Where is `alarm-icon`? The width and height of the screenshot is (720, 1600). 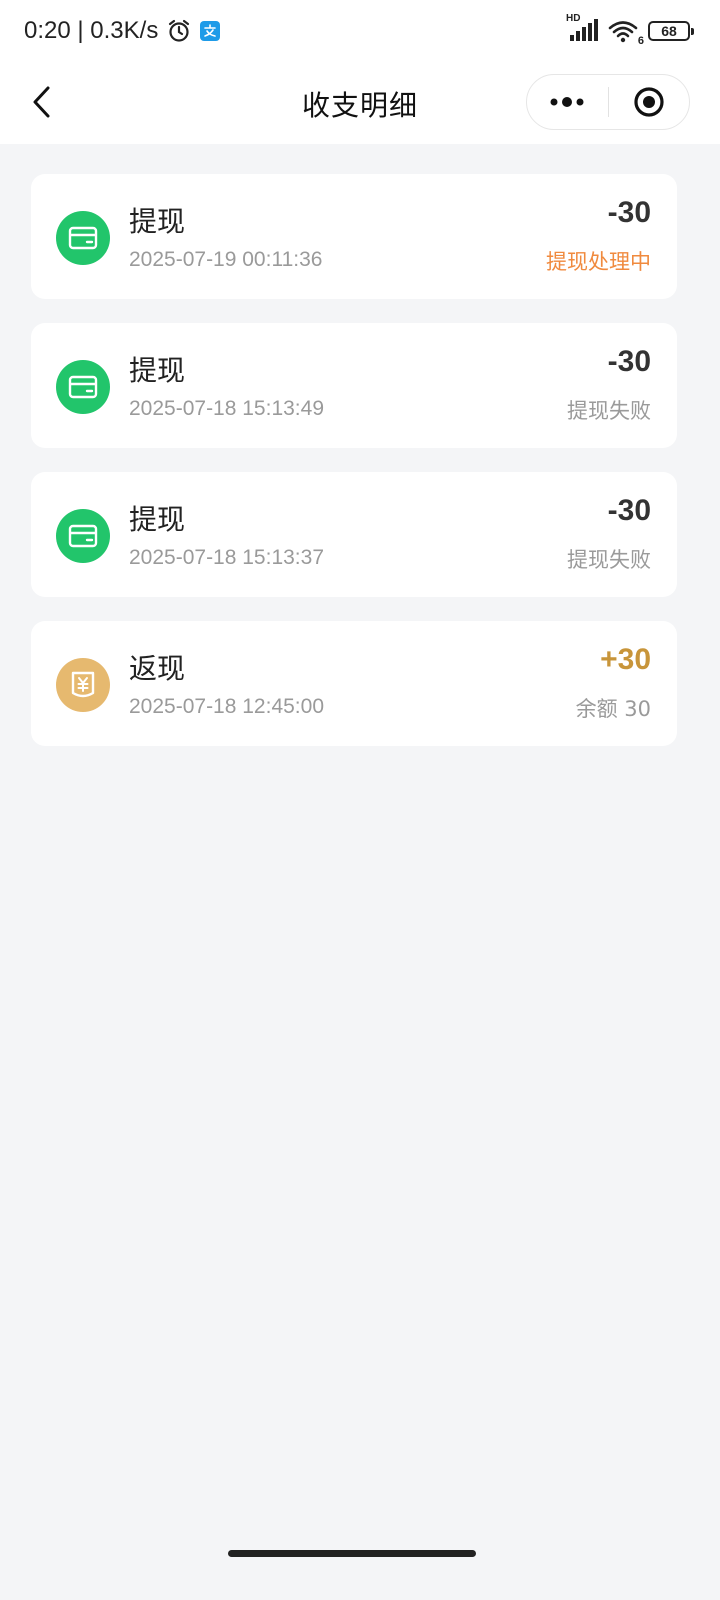
alarm-icon is located at coordinates (179, 31).